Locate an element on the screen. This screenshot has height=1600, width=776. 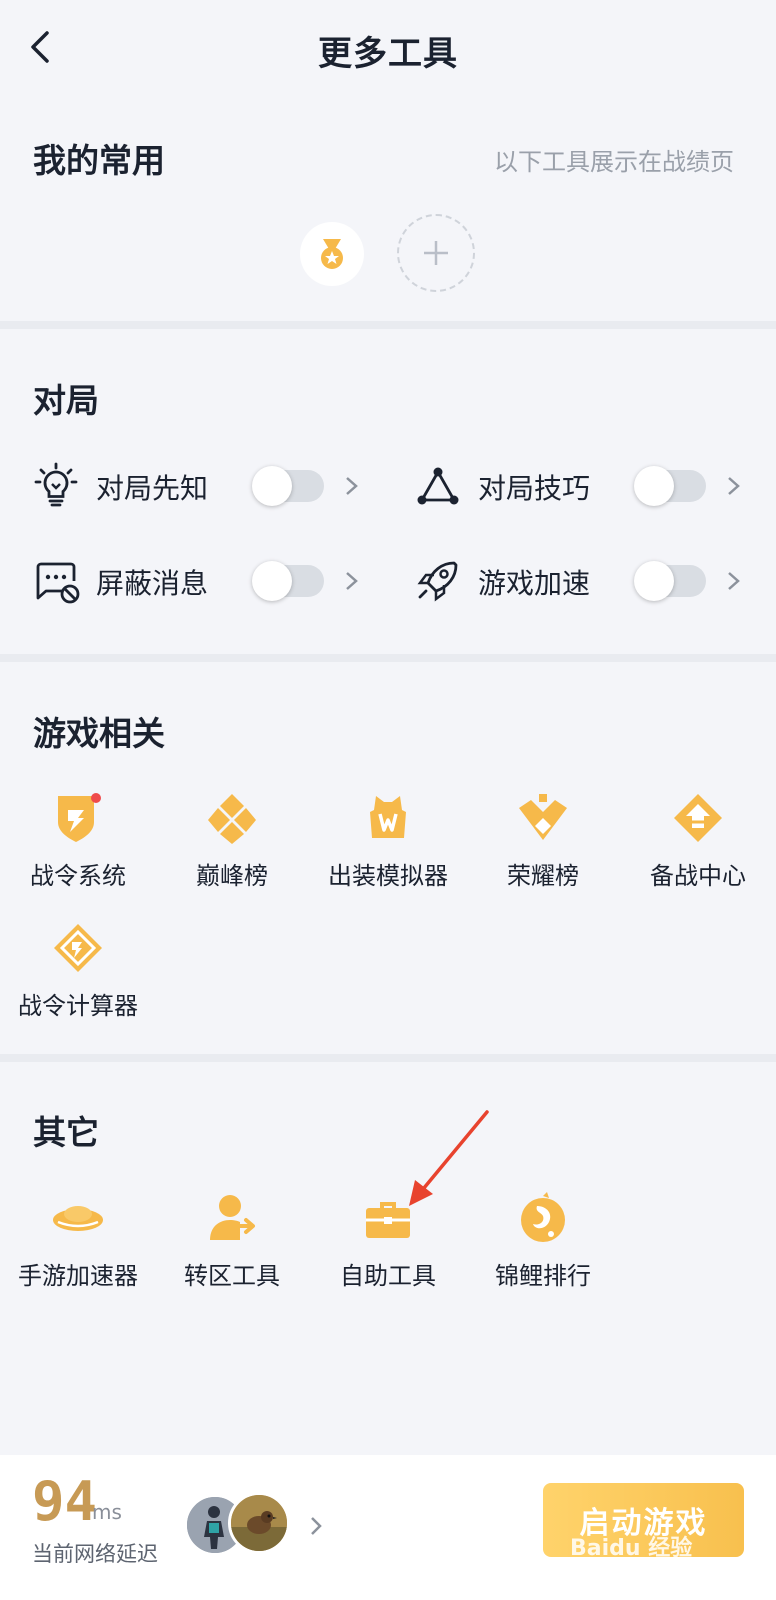
tool-label: 锦鲤排行 is located at coordinates (543, 1276).